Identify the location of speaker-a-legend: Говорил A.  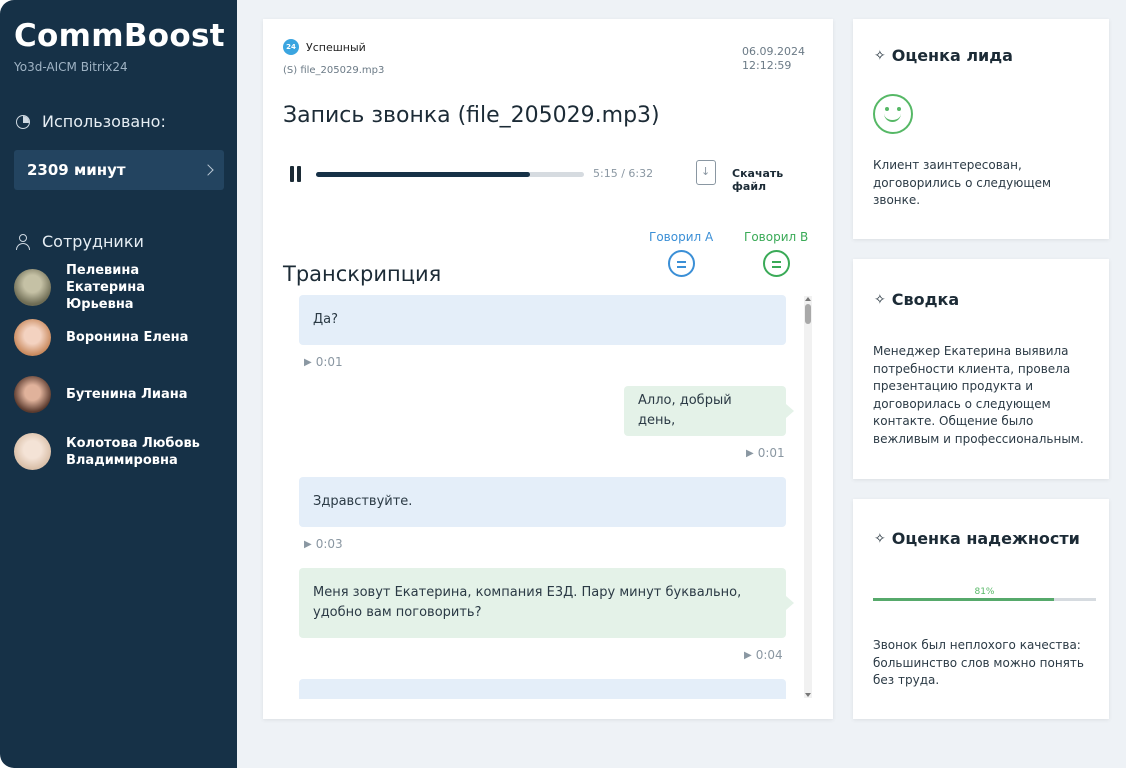
(681, 253).